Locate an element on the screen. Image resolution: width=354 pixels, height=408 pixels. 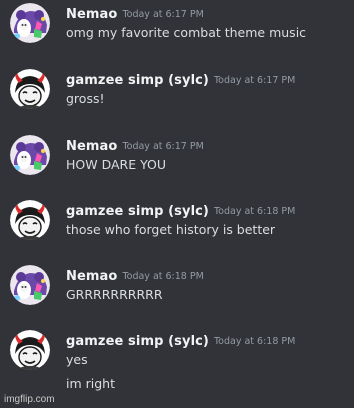
message-text: omg my favorite combat theme music is located at coordinates (186, 32).